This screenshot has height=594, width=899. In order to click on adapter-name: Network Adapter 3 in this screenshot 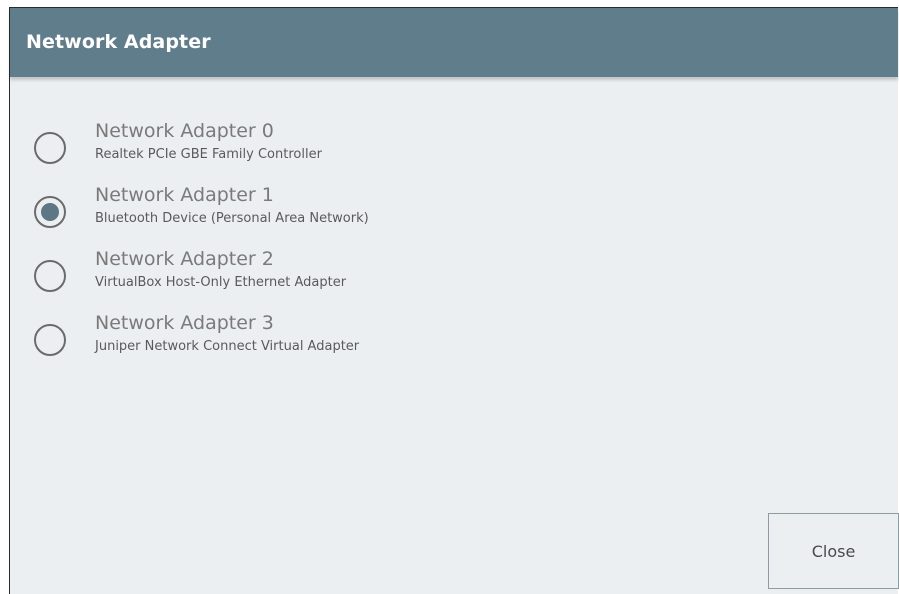, I will do `click(184, 323)`.